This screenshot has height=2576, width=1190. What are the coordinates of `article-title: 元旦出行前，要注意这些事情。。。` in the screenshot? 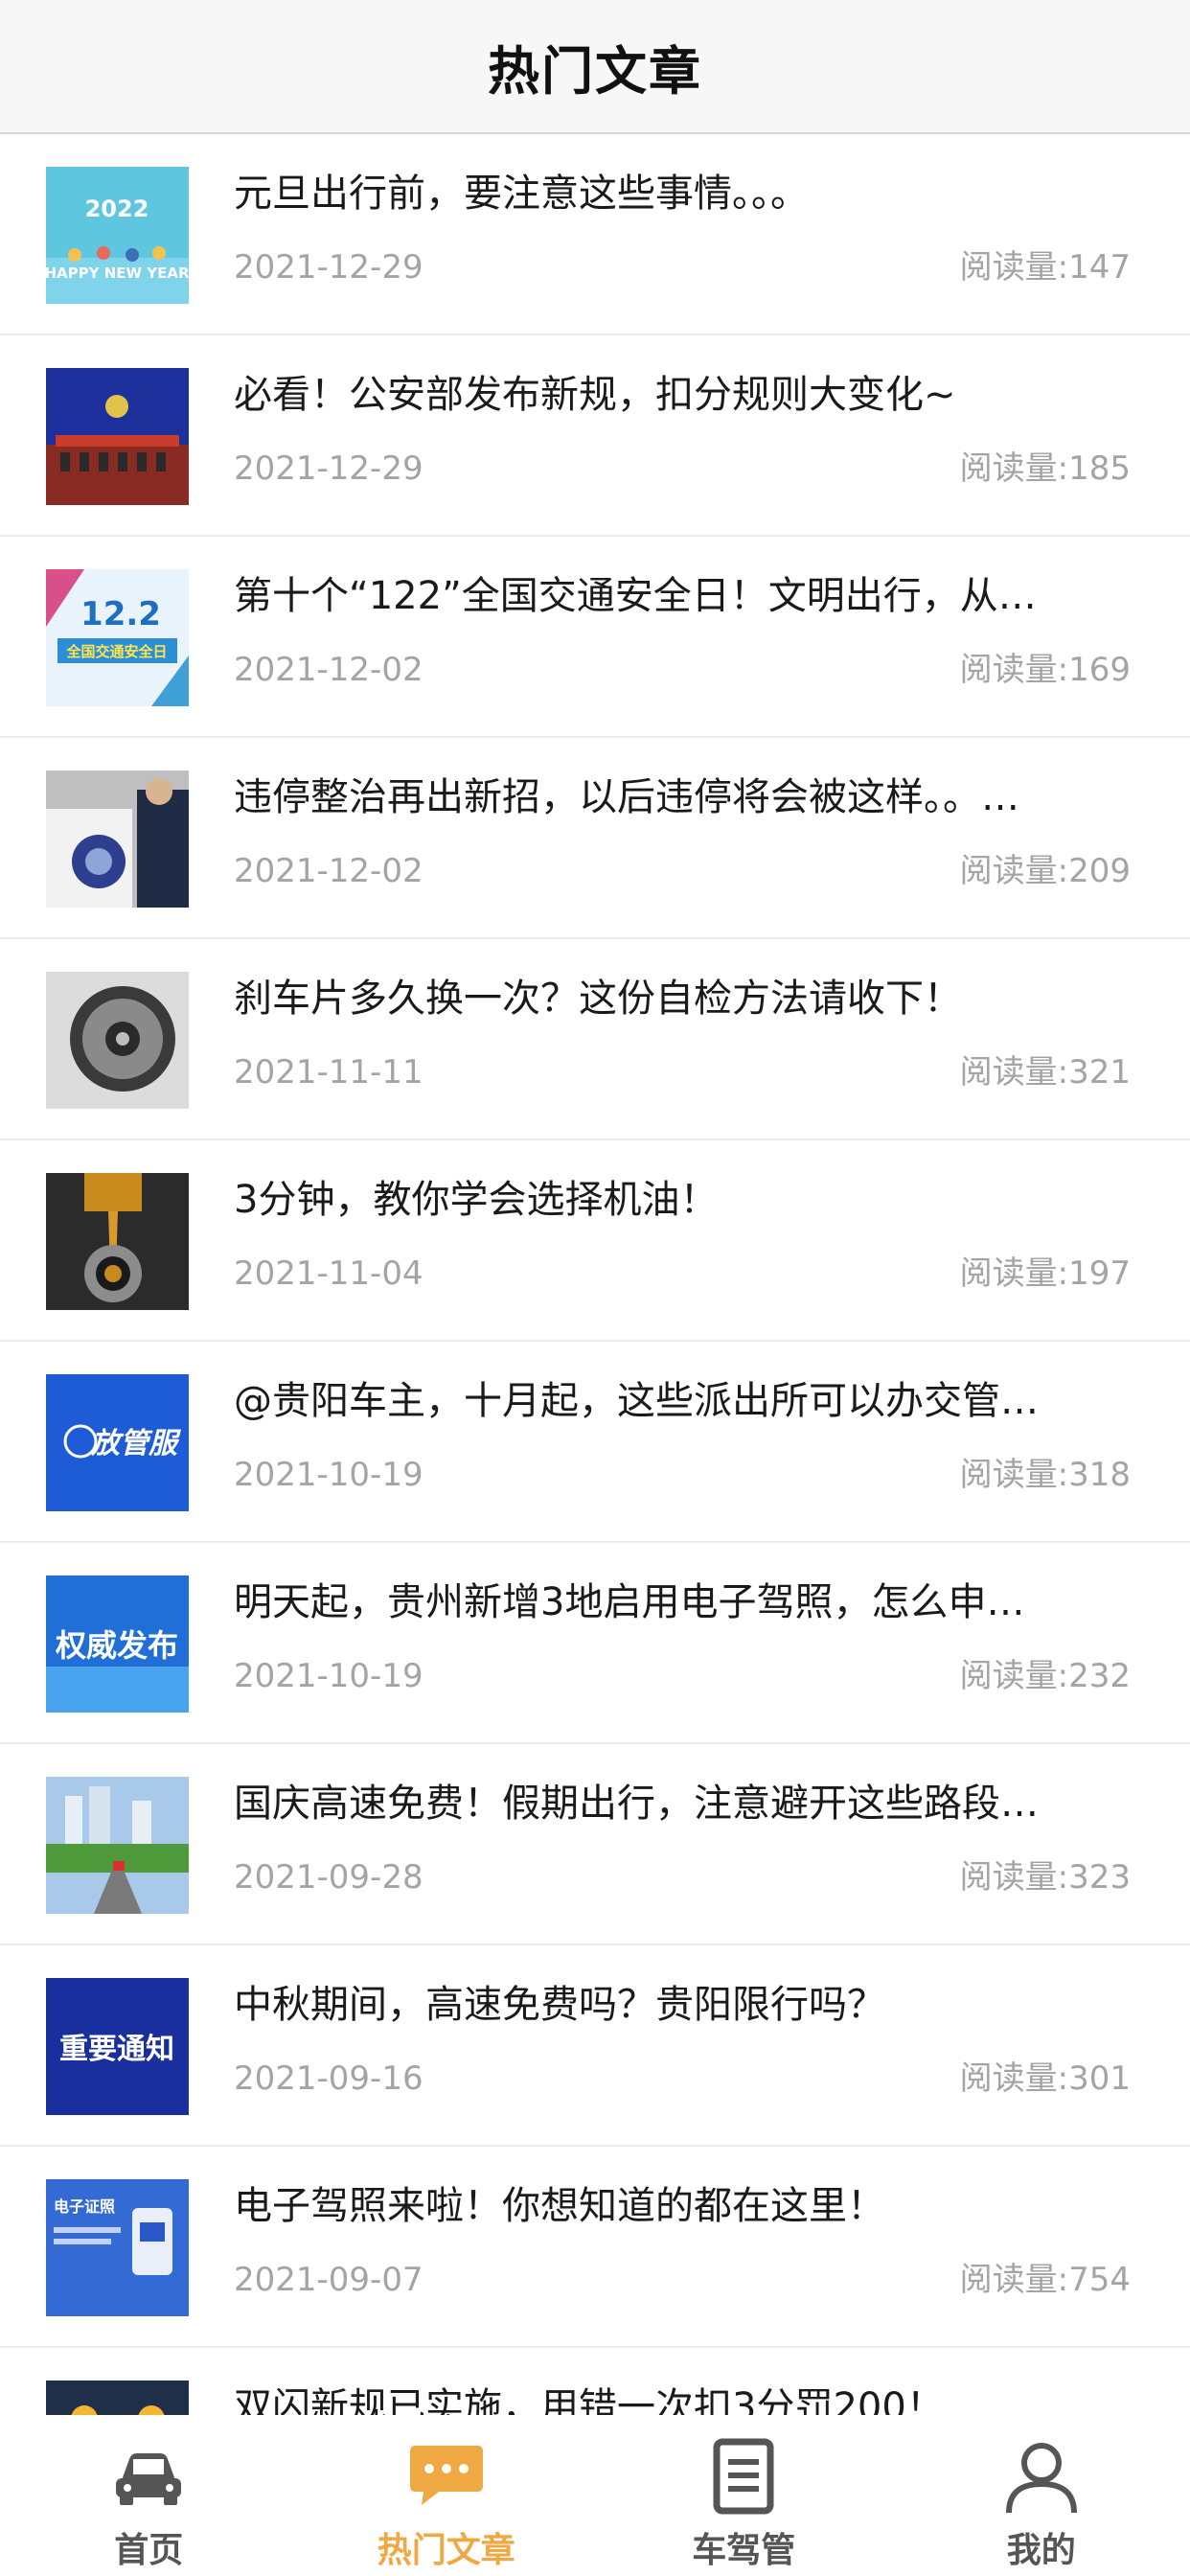 It's located at (684, 193).